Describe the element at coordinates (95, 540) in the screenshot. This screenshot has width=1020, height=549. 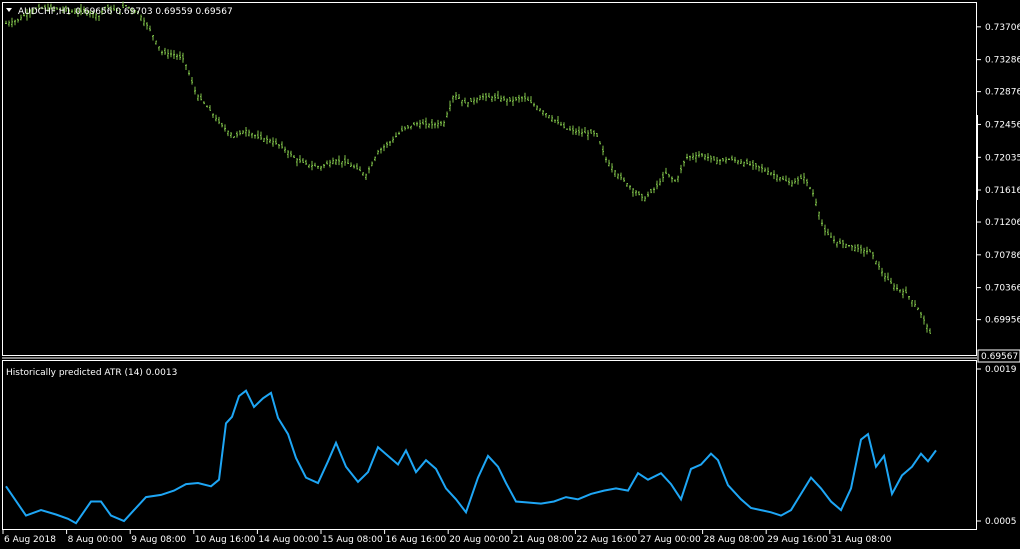
I see `time-tick-label: 8 Aug 00:00` at that location.